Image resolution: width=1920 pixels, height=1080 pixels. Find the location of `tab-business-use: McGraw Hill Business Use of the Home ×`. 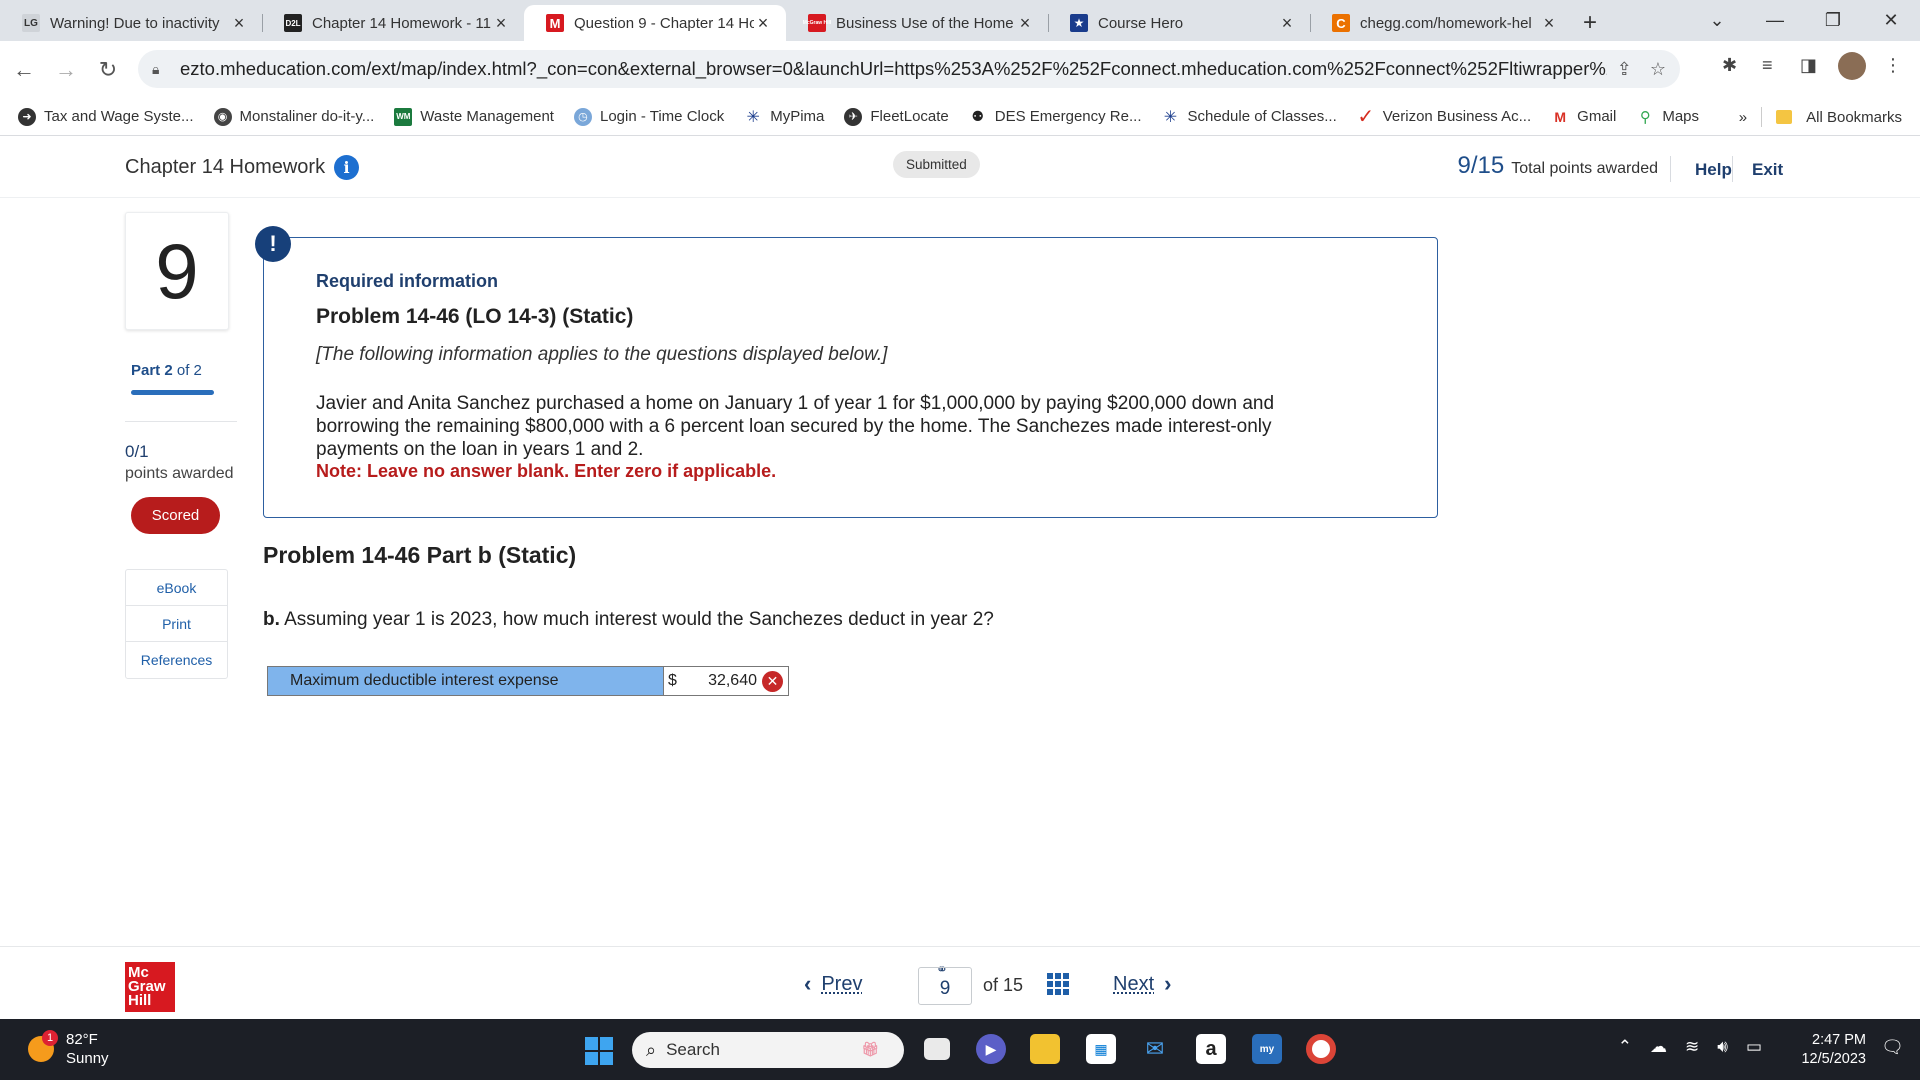

tab-business-use: McGraw Hill Business Use of the Home × is located at coordinates (917, 23).